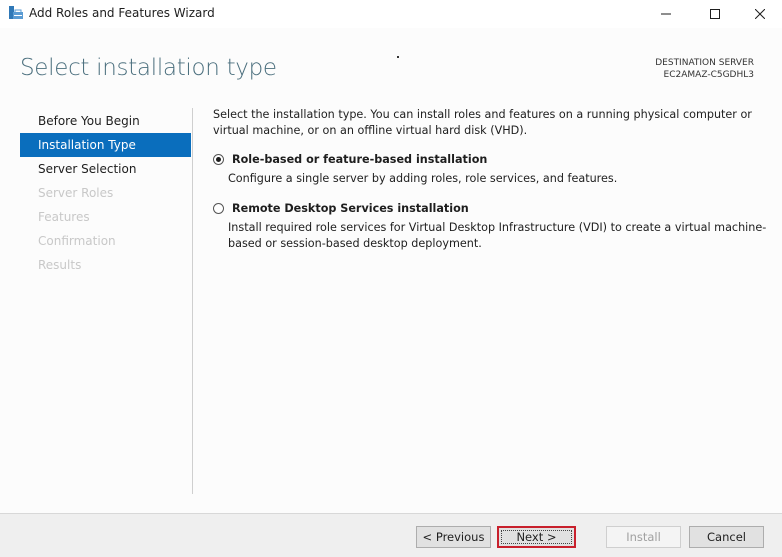 Image resolution: width=782 pixels, height=557 pixels. What do you see at coordinates (60, 265) in the screenshot?
I see `nav-item-results: Results` at bounding box center [60, 265].